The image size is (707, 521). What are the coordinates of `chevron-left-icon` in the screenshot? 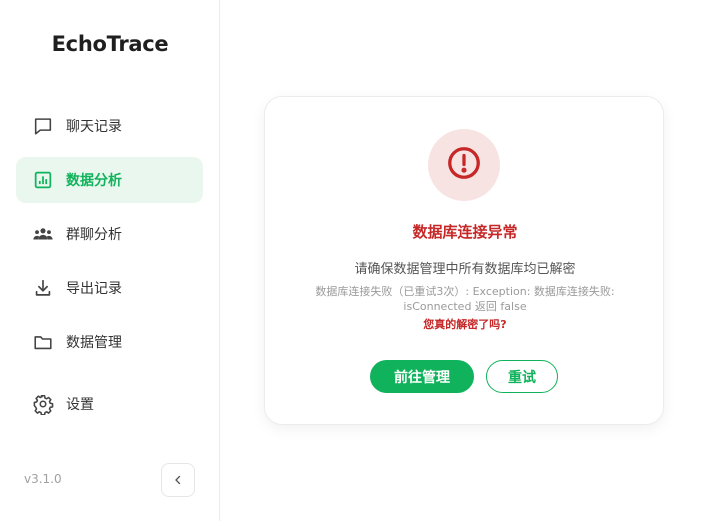 It's located at (178, 480).